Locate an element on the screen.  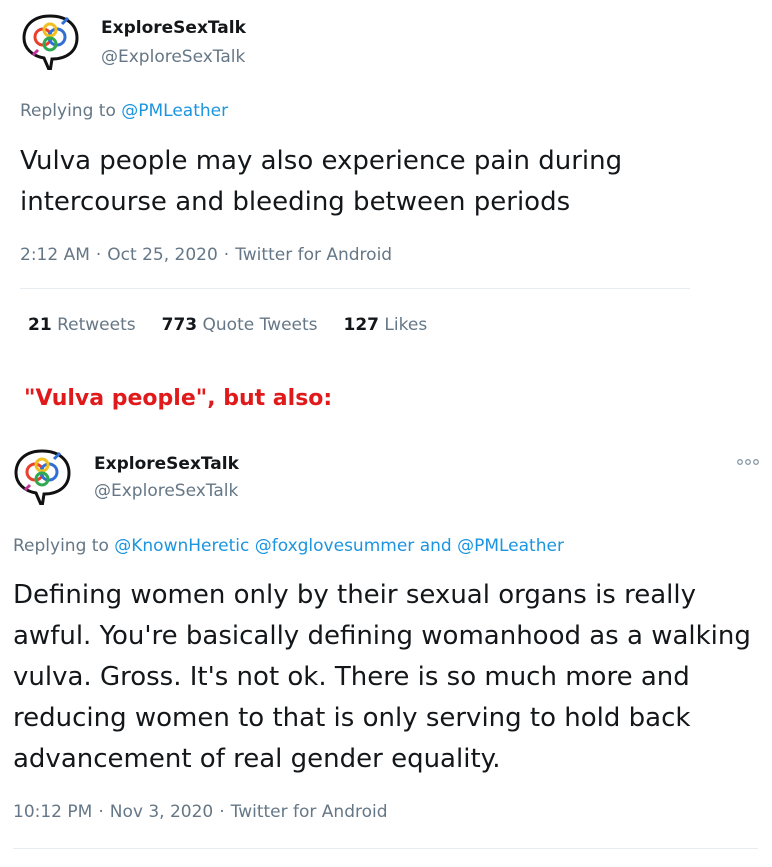
tweet-metadata: 2:12 AM · Oct 25, 2020 · Twitter for Android is located at coordinates (206, 255).